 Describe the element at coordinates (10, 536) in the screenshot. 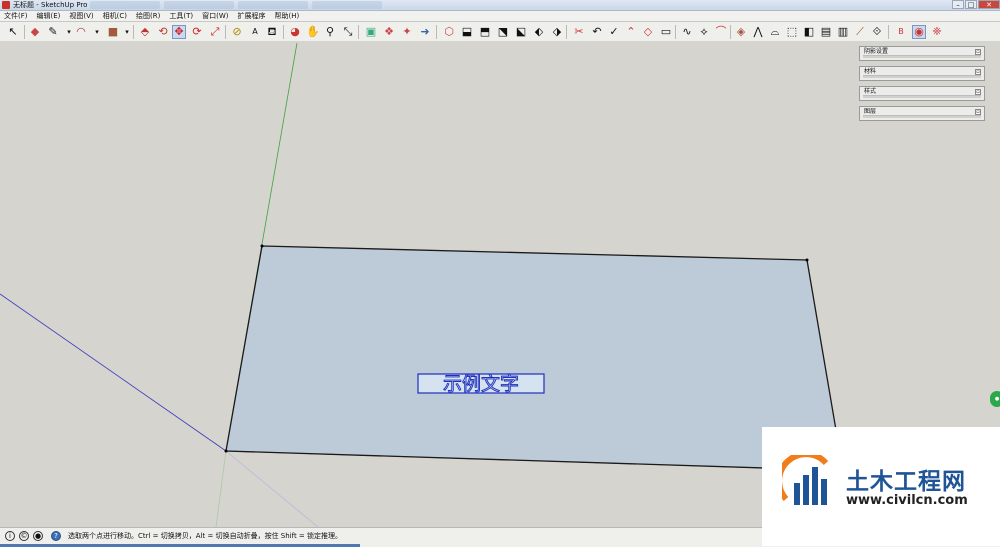

I see `geolocation-icon: i` at that location.